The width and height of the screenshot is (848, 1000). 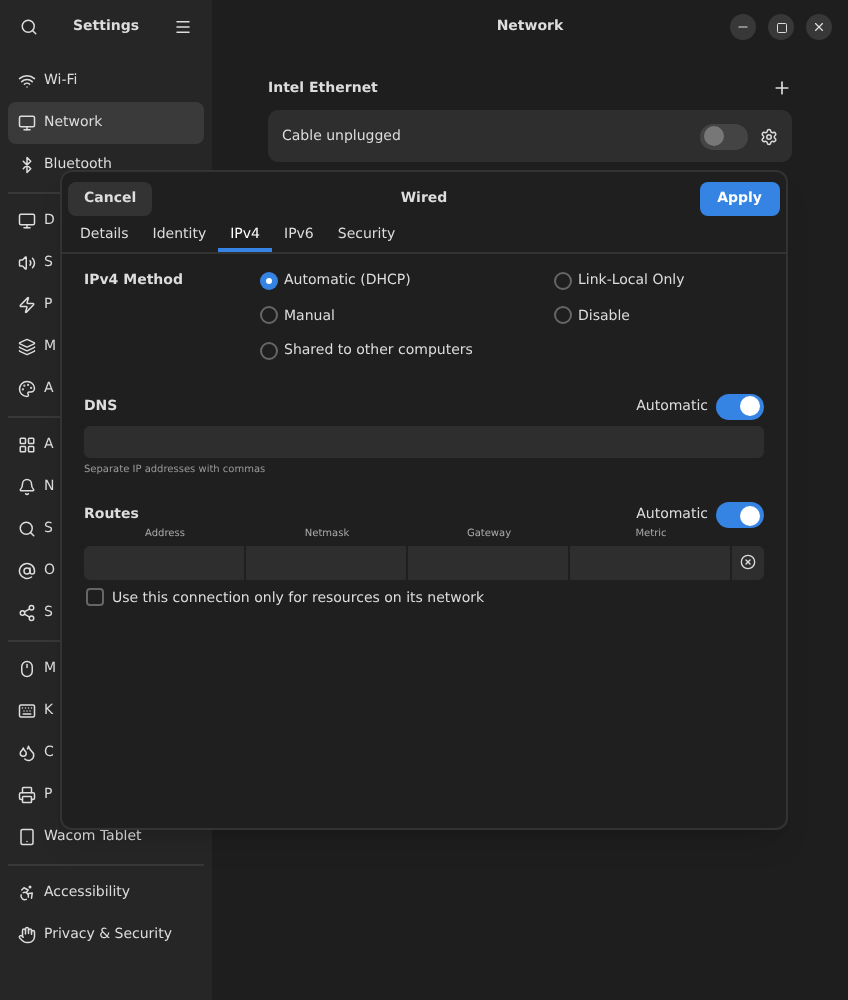 What do you see at coordinates (27, 445) in the screenshot?
I see `grid-icon` at bounding box center [27, 445].